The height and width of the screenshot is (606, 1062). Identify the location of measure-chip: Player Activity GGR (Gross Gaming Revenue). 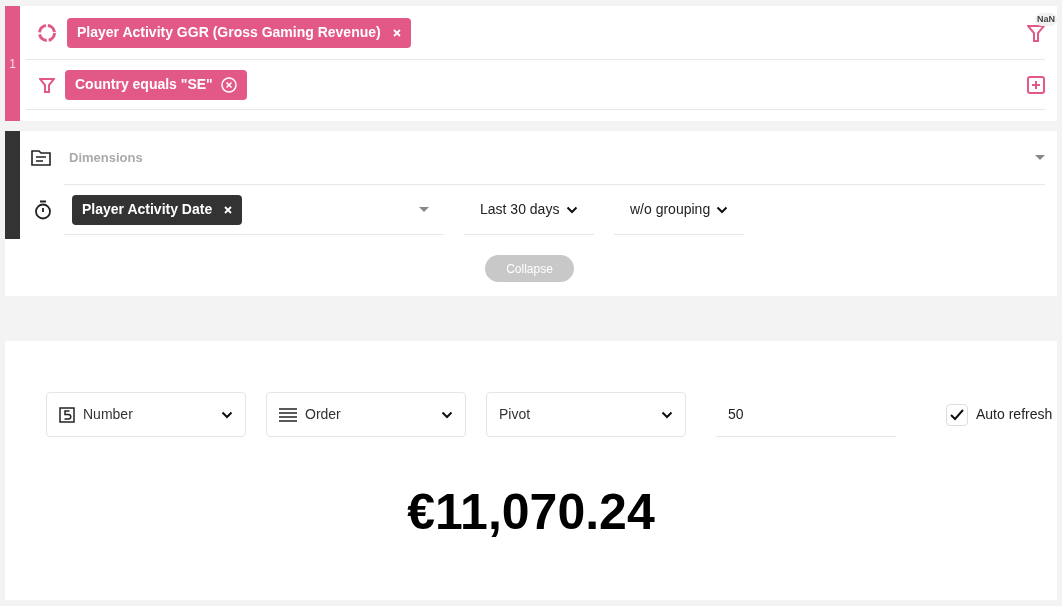
(239, 32).